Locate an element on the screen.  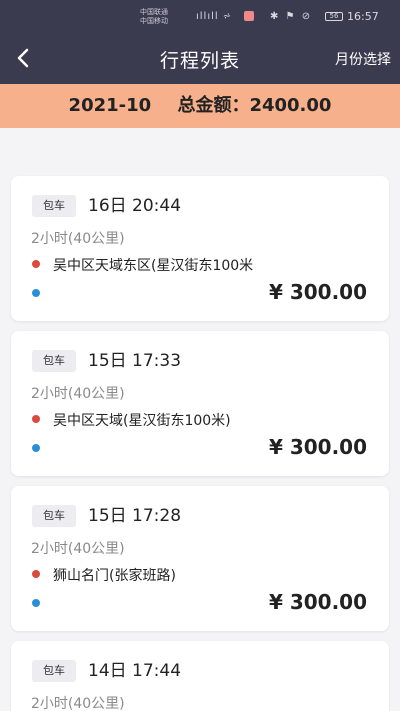
battery-icon: 56 is located at coordinates (334, 16).